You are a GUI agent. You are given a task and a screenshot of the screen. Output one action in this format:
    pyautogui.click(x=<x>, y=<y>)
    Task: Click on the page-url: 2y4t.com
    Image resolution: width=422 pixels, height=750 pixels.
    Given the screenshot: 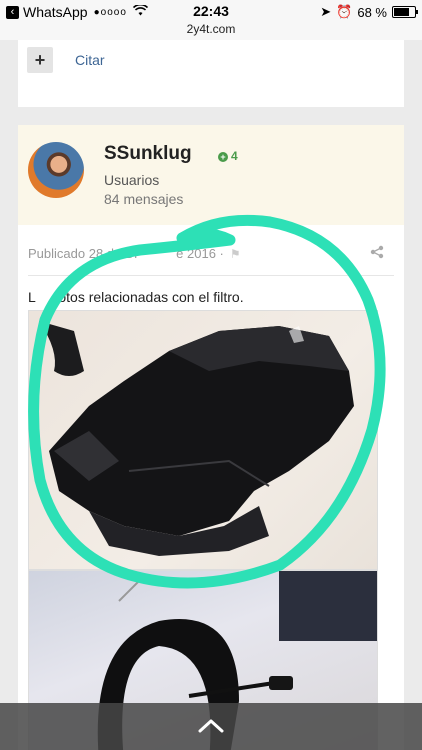 What is the action you would take?
    pyautogui.click(x=211, y=29)
    